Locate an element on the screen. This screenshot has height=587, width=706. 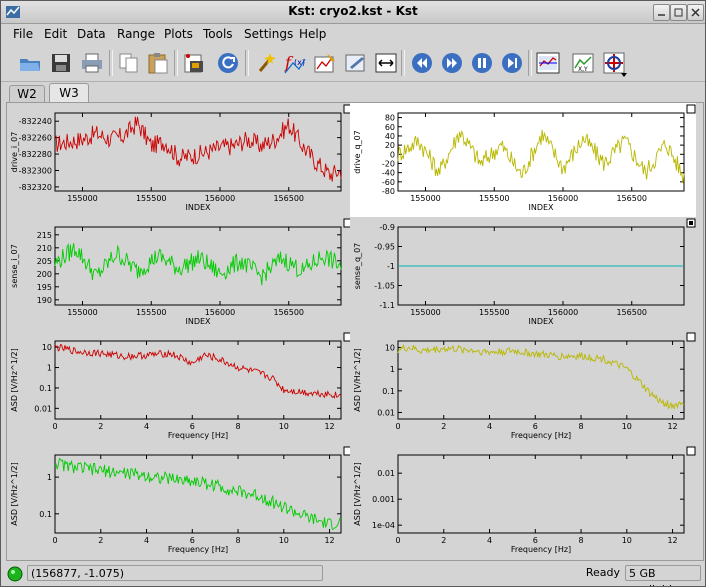
checkbox-mark is located at coordinates (691, 223).